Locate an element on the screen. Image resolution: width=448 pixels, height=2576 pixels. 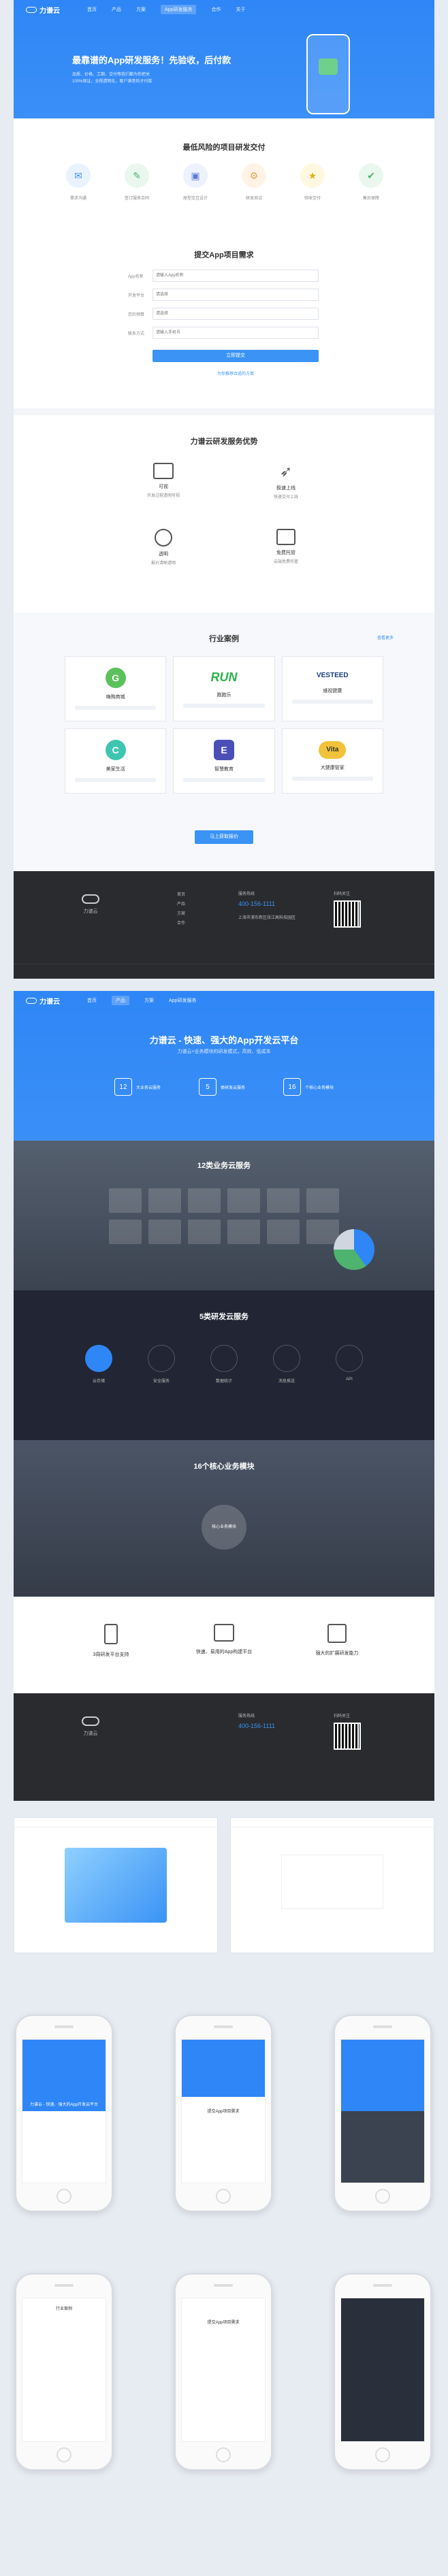
feature-label: 强大的扩展研发能力 is located at coordinates (337, 1653).